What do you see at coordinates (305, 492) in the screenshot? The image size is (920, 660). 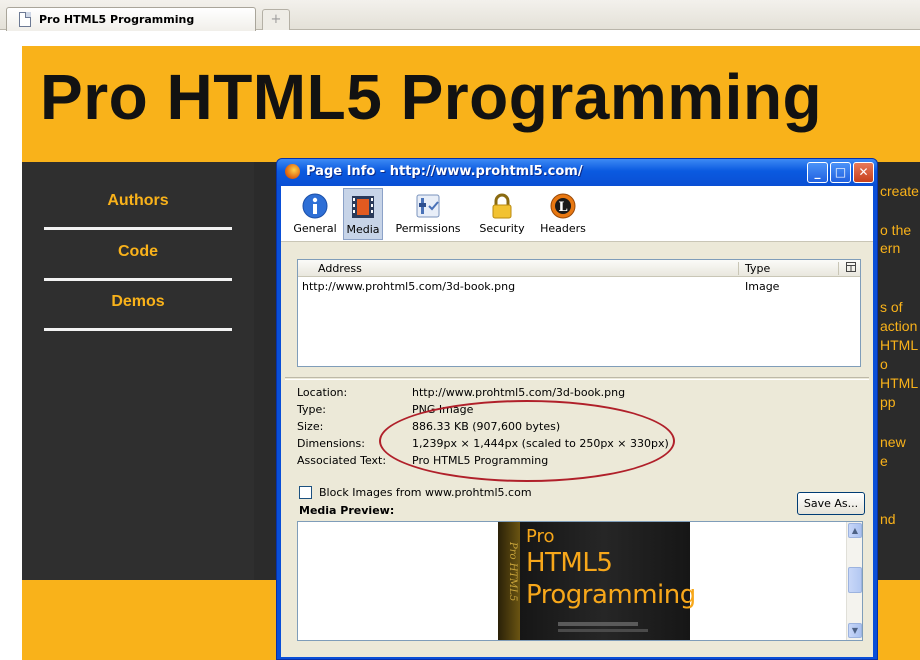 I see `block-images-checkbox` at bounding box center [305, 492].